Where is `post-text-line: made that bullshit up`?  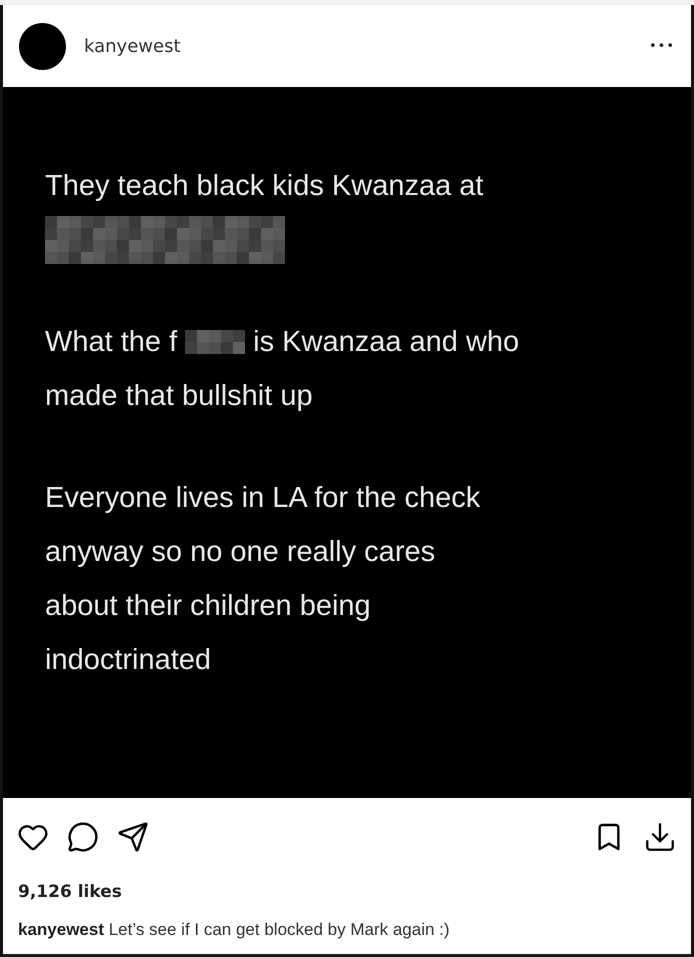
post-text-line: made that bullshit up is located at coordinates (179, 396).